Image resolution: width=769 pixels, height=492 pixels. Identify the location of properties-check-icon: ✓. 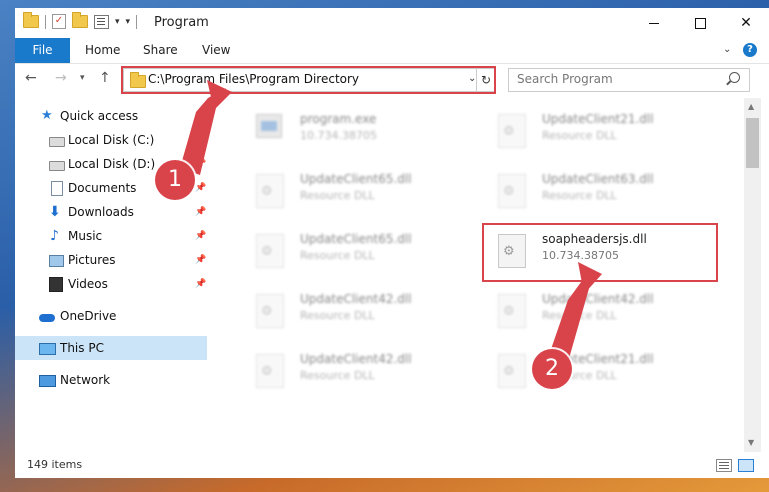
(59, 21).